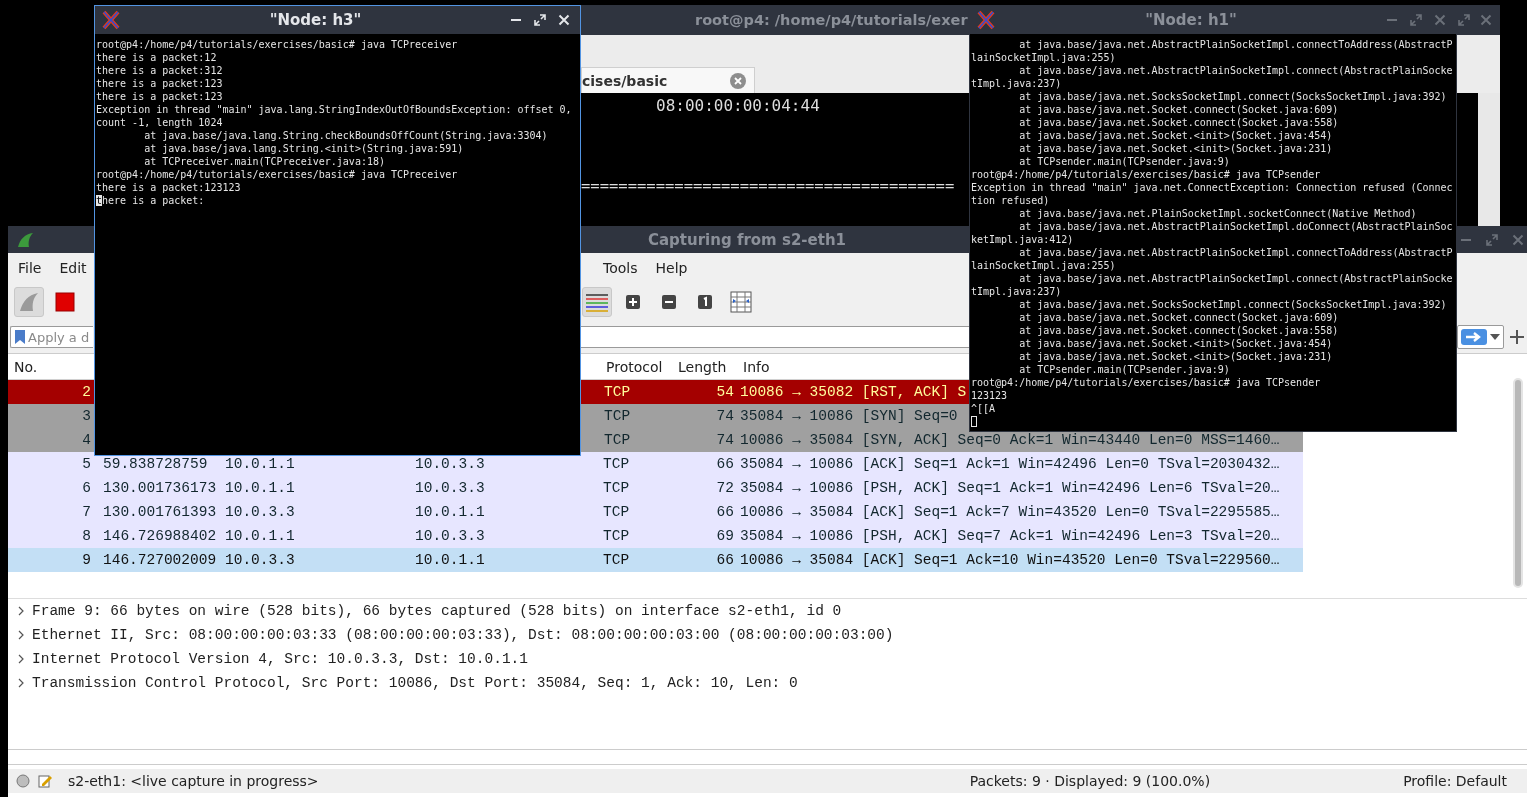 The image size is (1527, 797). Describe the element at coordinates (1235, 252) in the screenshot. I see `terminal-line: at java.base/java.net.AbstractPlainSocketImpl.connectToAddress(AbstractP` at that location.